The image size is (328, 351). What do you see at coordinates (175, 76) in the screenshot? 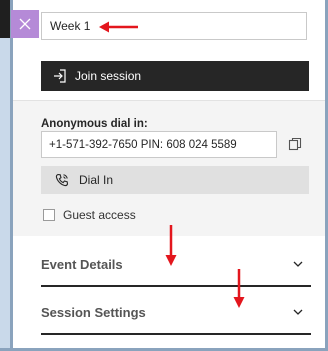
I see `join-session-button: Join session` at bounding box center [175, 76].